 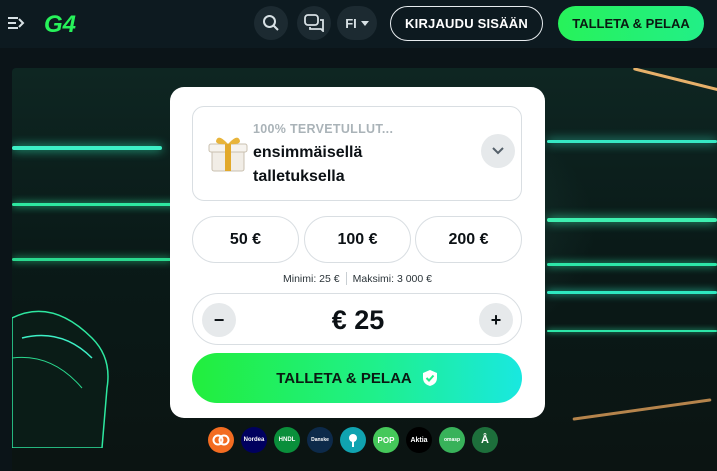 What do you see at coordinates (254, 440) in the screenshot?
I see `nordea-logo: Nordea` at bounding box center [254, 440].